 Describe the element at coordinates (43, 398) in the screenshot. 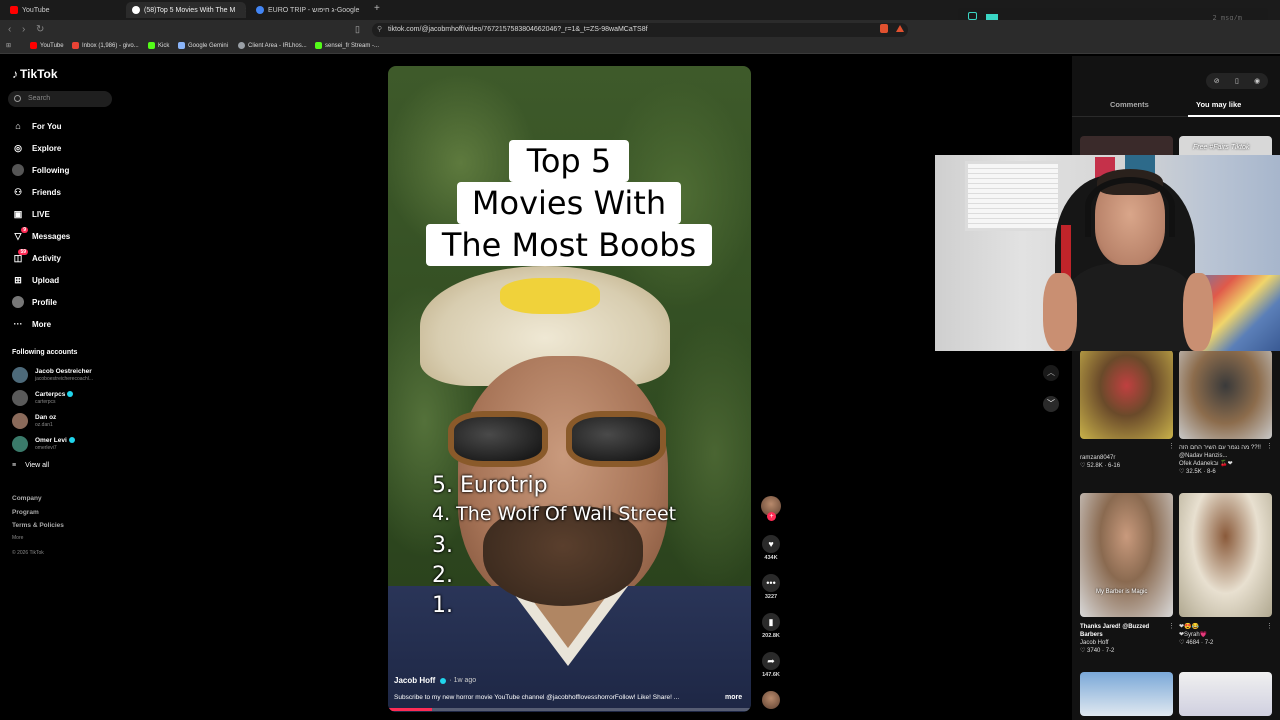

I see `following-account: Carterpcs carterpcs` at that location.